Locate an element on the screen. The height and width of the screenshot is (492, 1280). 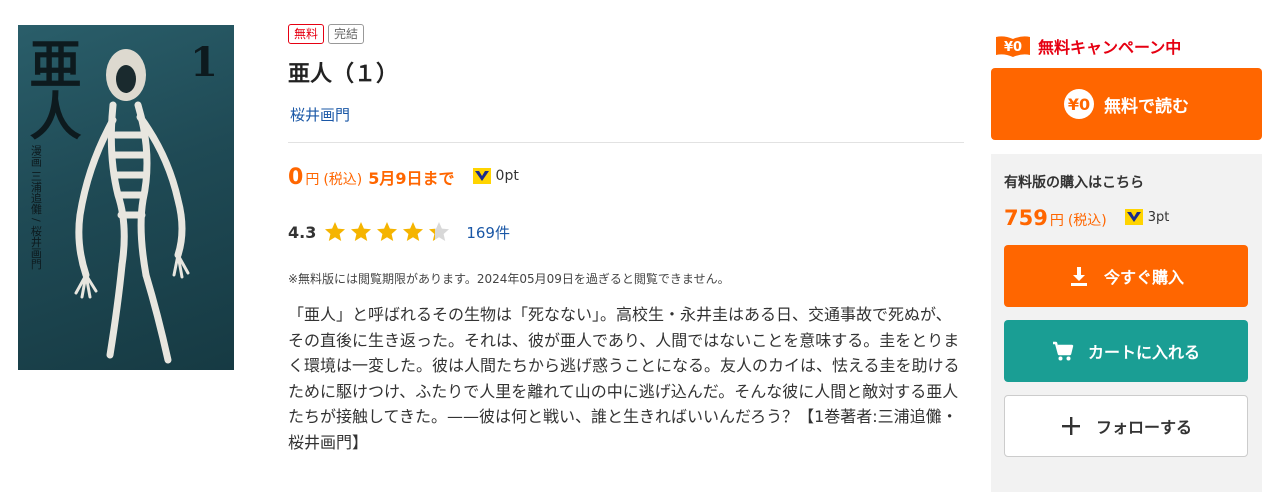
free-badge: 無料 is located at coordinates (306, 34).